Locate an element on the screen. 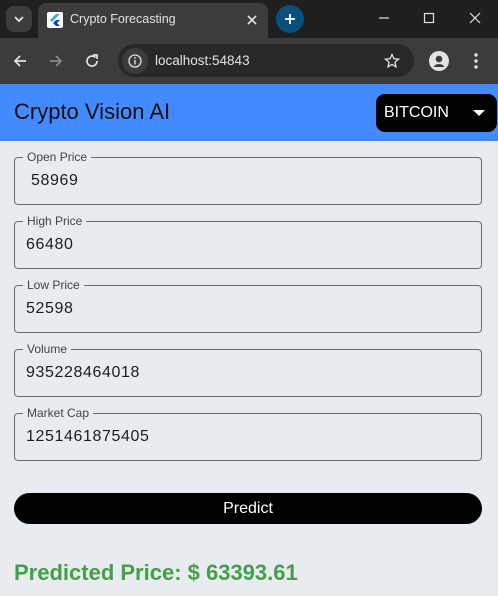 The image size is (498, 596). info-icon is located at coordinates (135, 61).